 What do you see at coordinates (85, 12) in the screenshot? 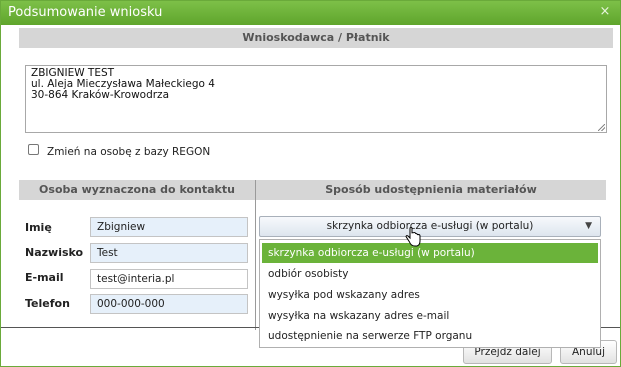
I see `dialog-title: Podsumowanie wniosku` at bounding box center [85, 12].